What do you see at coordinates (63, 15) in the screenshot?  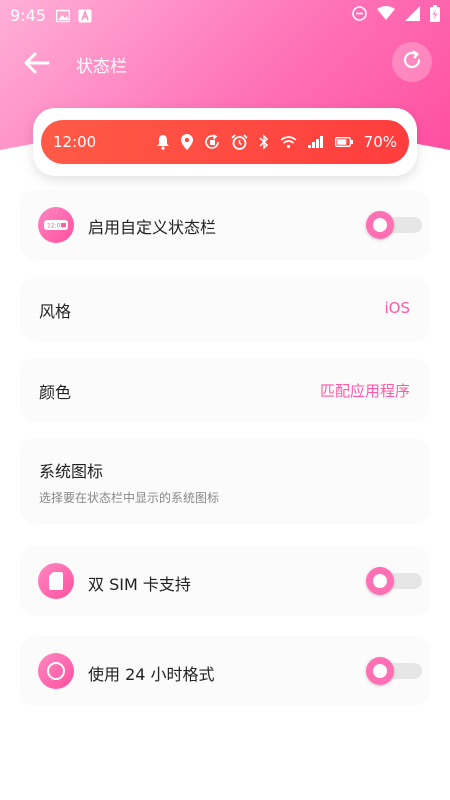 I see `image-icon` at bounding box center [63, 15].